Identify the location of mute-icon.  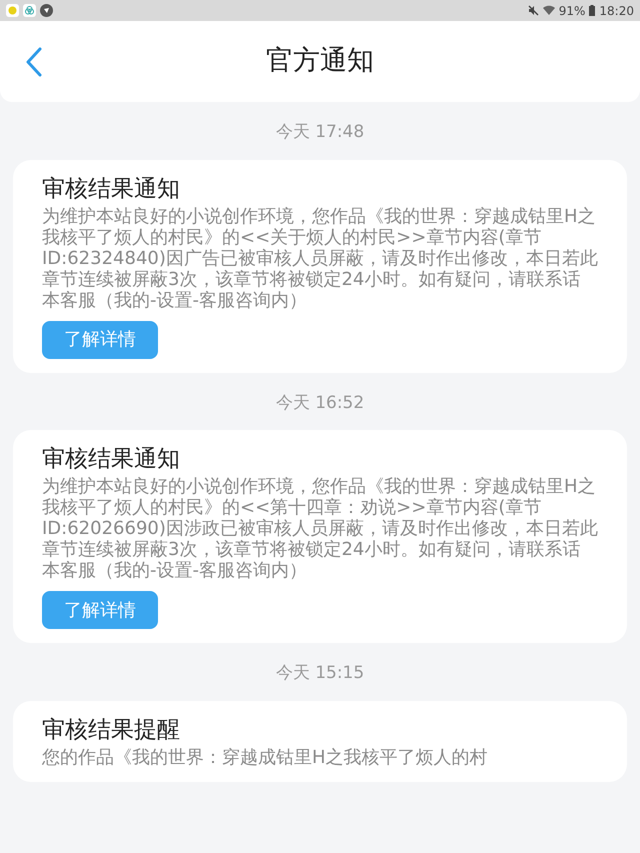
(533, 10).